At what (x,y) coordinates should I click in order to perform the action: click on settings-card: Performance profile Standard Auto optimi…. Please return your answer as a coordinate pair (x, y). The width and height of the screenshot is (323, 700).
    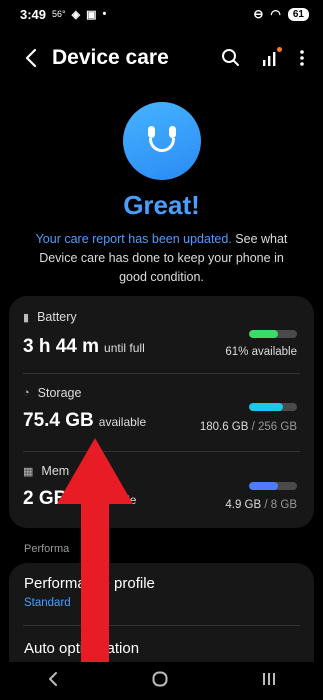
    Looking at the image, I should click on (161, 618).